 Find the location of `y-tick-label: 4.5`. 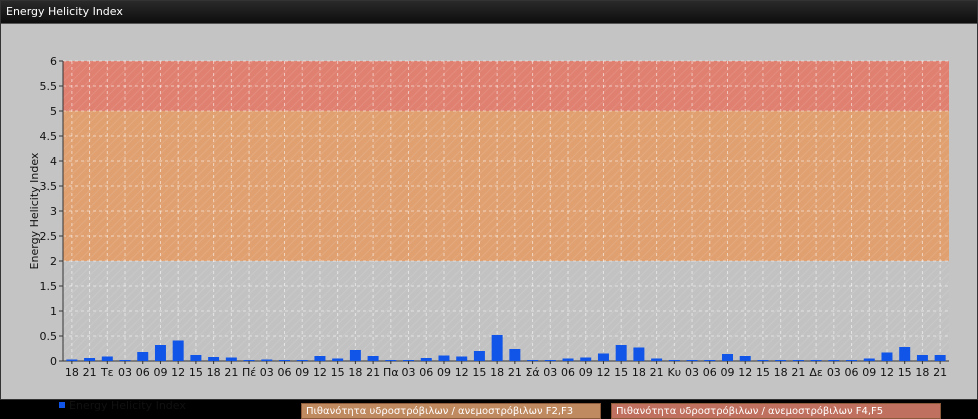

y-tick-label: 4.5 is located at coordinates (49, 136).